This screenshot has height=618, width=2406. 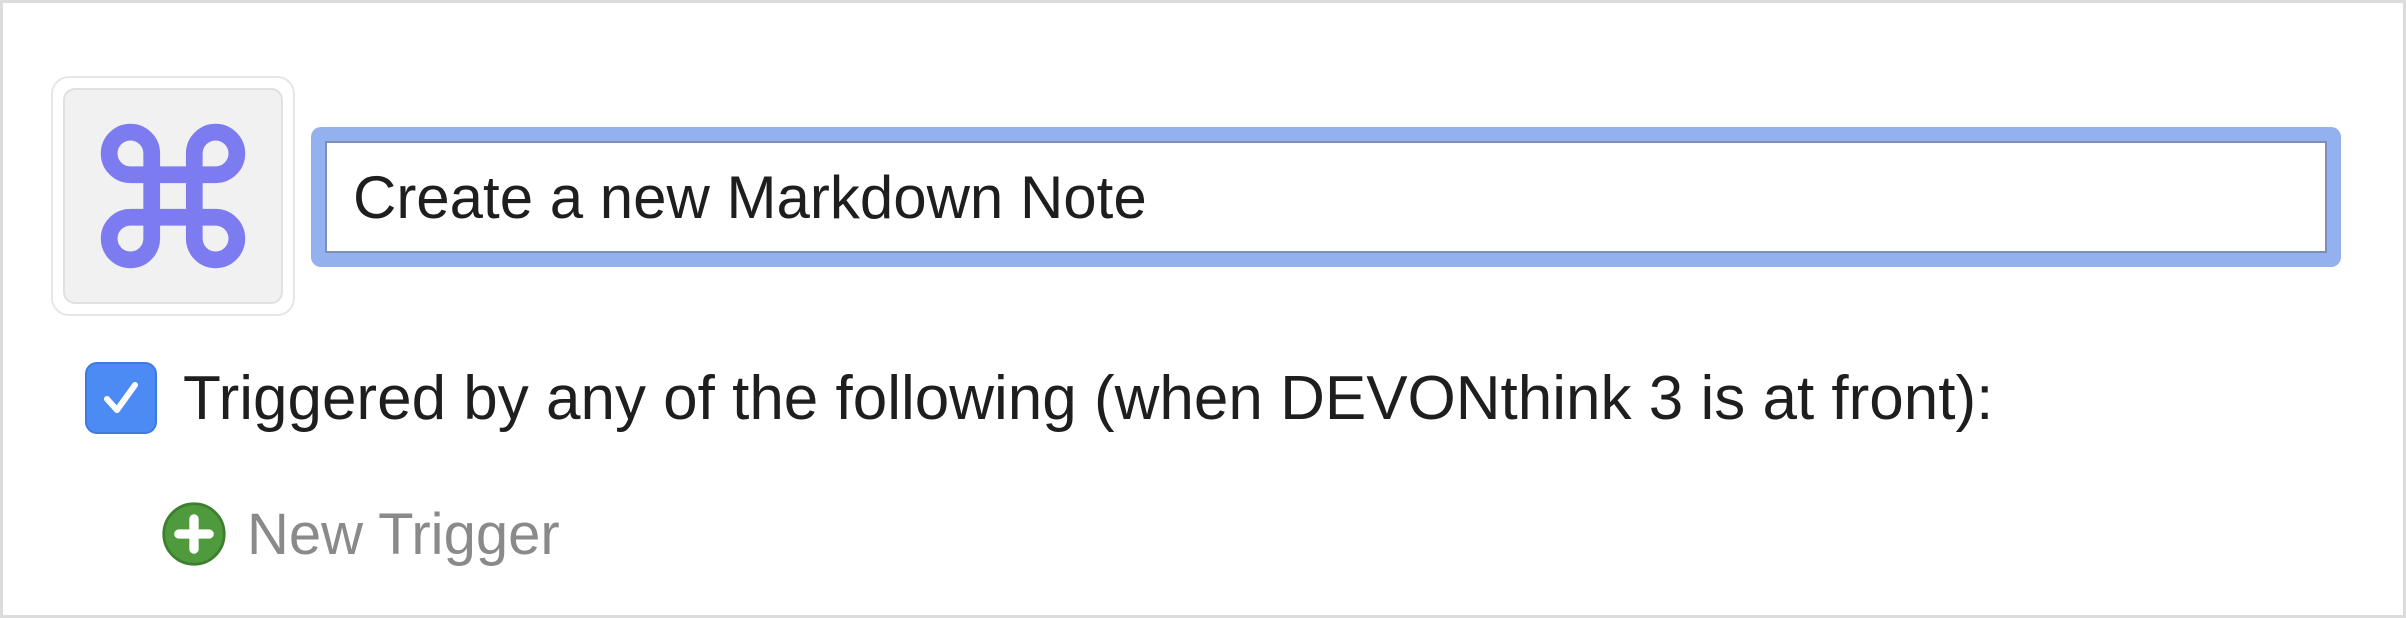 I want to click on plus-circle-icon, so click(x=194, y=534).